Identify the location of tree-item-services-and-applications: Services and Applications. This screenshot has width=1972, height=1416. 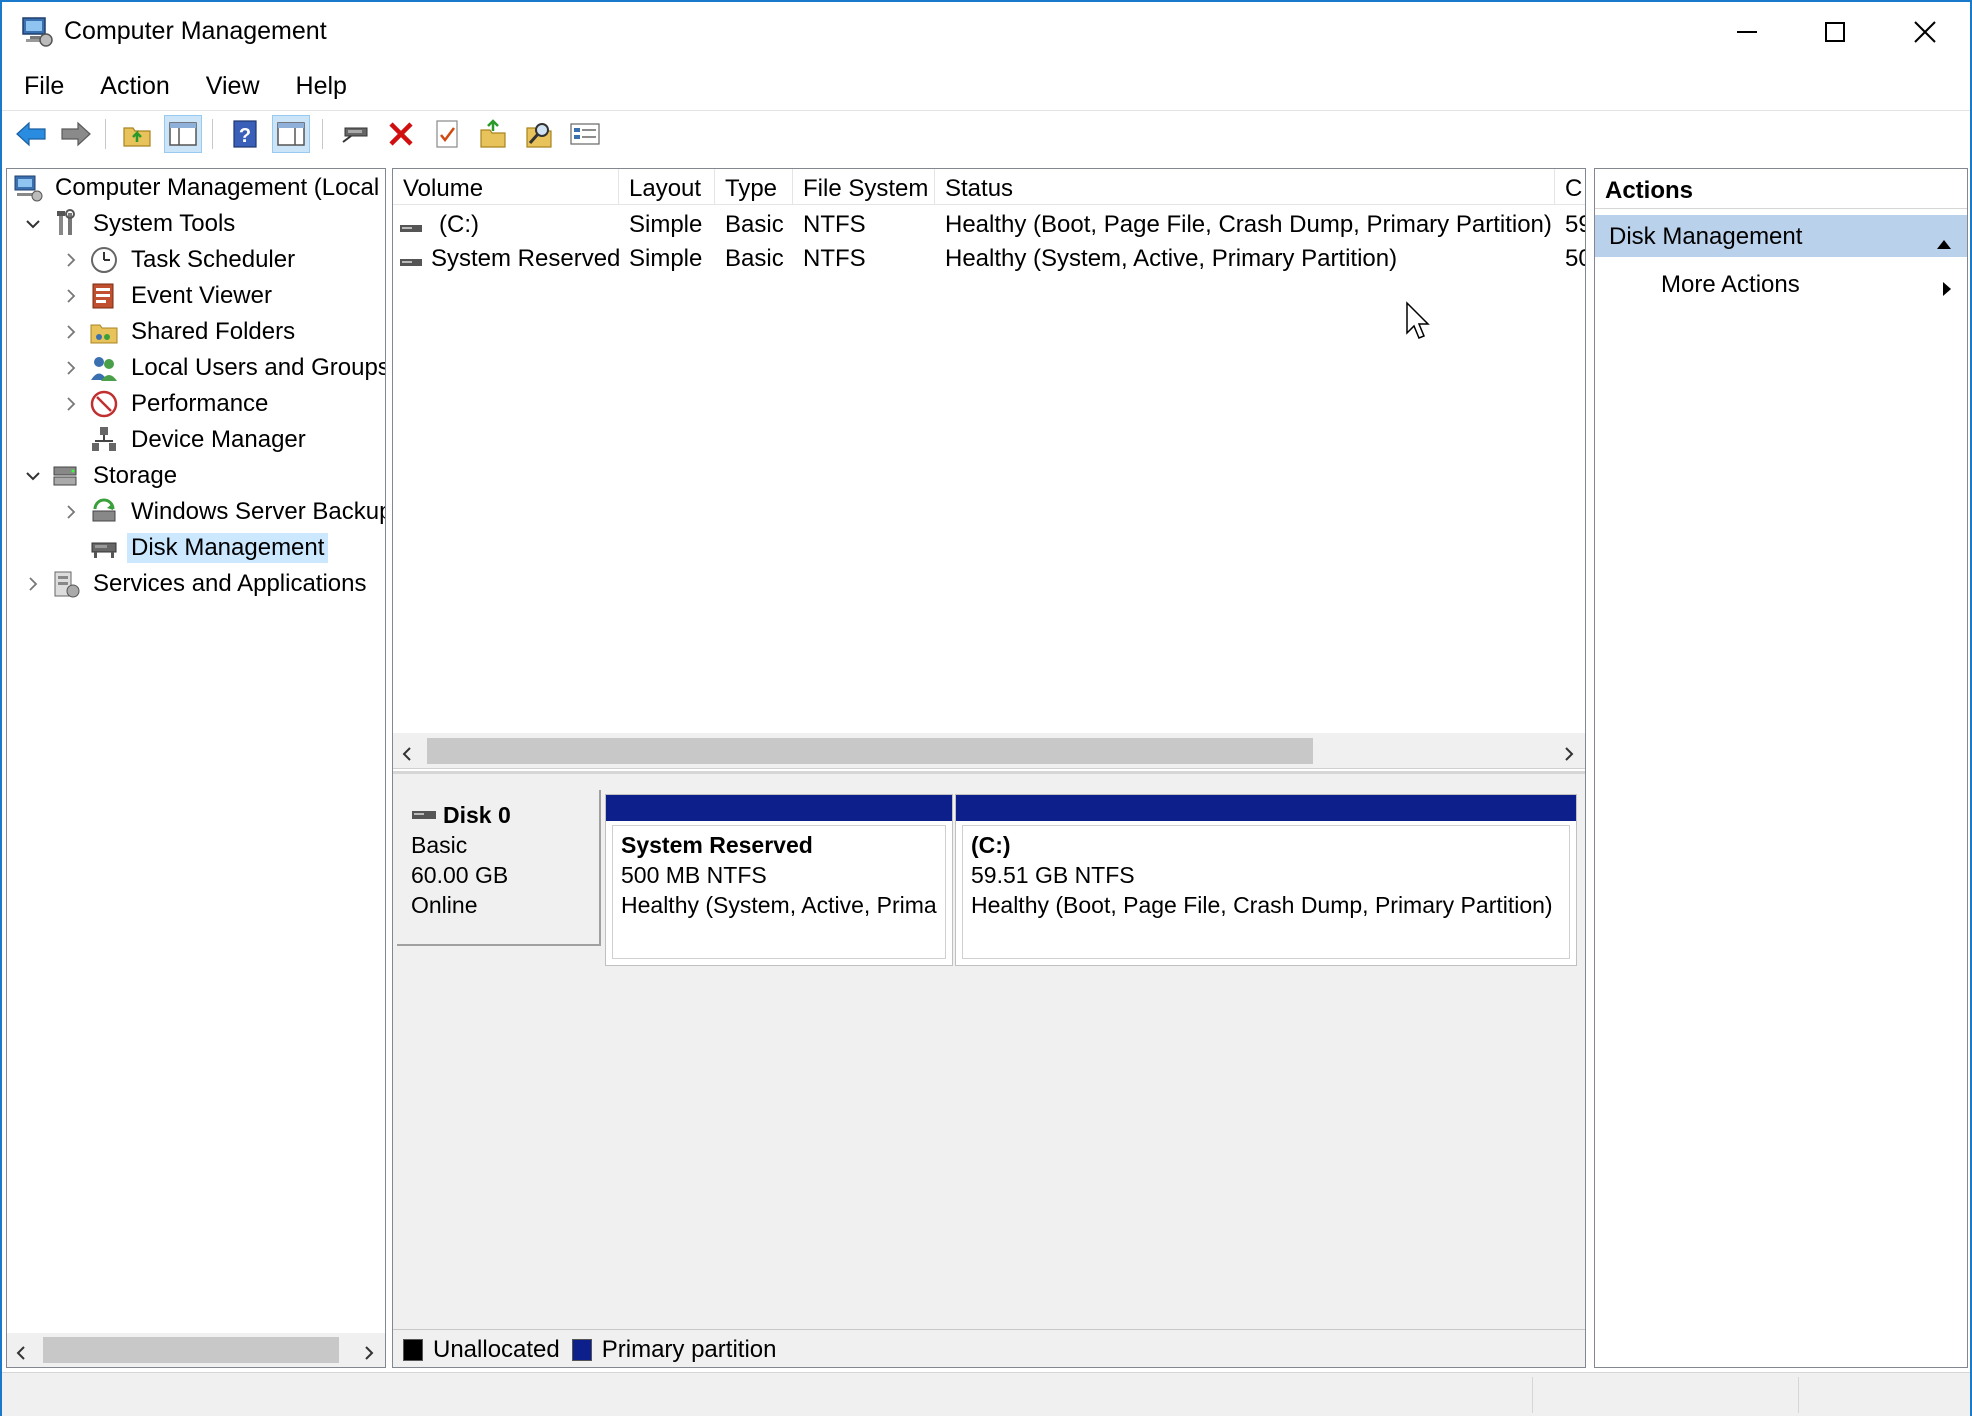
(197, 584).